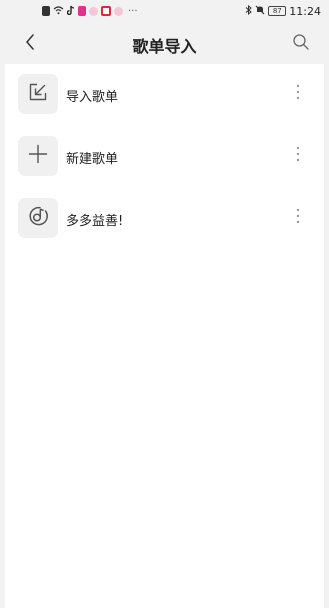 This screenshot has height=608, width=329. I want to click on app-icon, so click(82, 11).